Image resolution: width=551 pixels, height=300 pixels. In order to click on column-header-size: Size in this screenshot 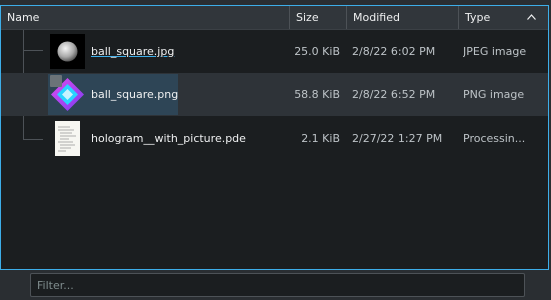, I will do `click(318, 17)`.